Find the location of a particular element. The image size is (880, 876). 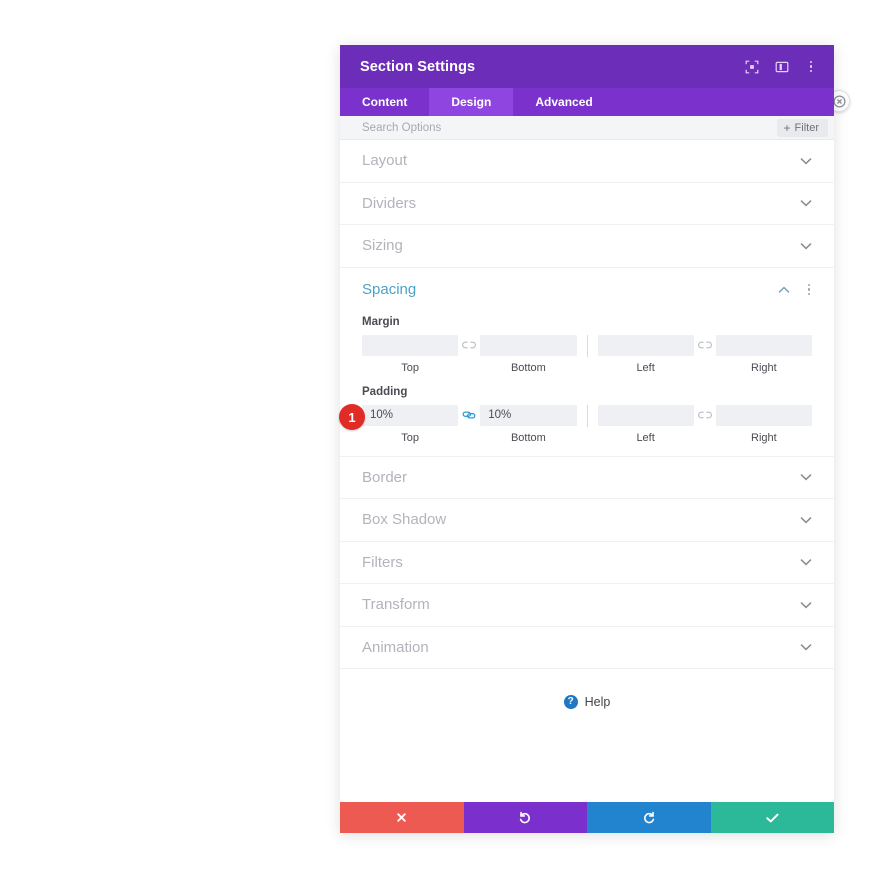

panel-footer is located at coordinates (587, 817).